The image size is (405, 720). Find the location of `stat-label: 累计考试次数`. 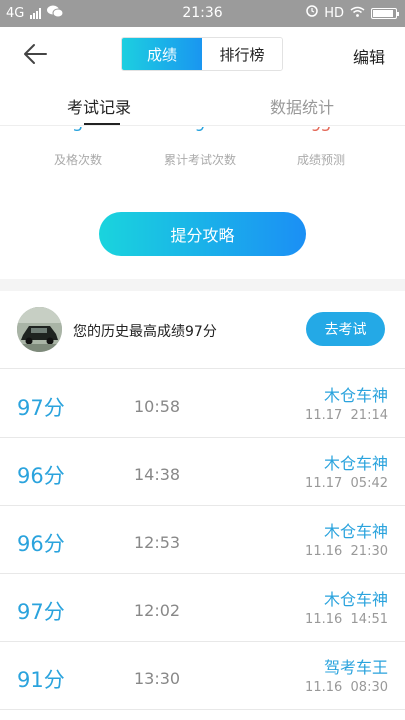

stat-label: 累计考试次数 is located at coordinates (199, 160).